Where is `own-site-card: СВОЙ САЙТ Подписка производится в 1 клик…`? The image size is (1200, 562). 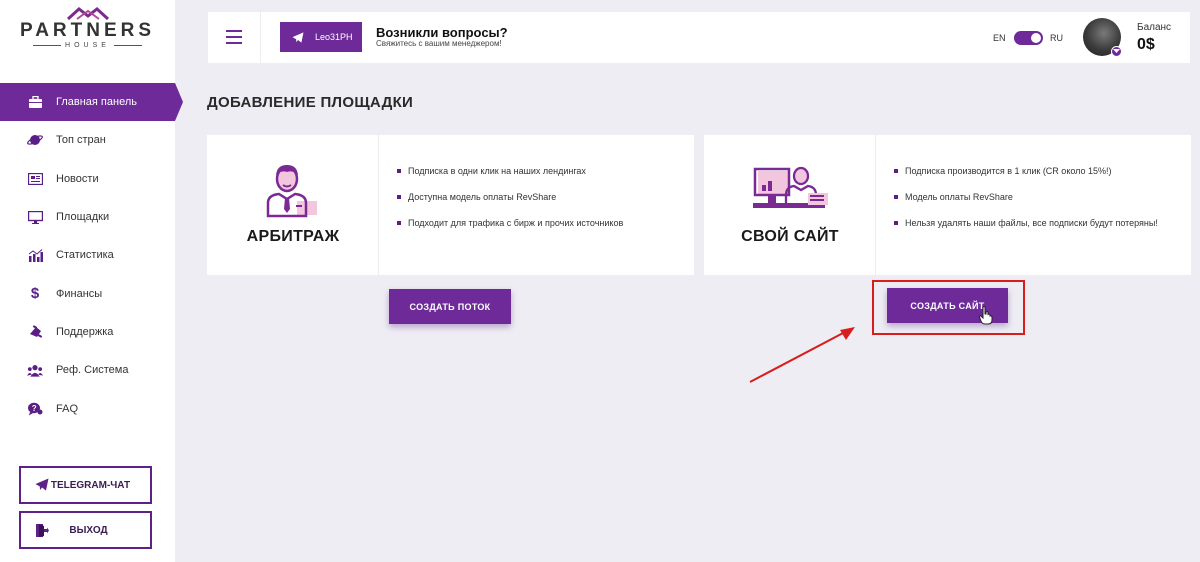
own-site-card: СВОЙ САЙТ Подписка производится в 1 клик… is located at coordinates (947, 205).